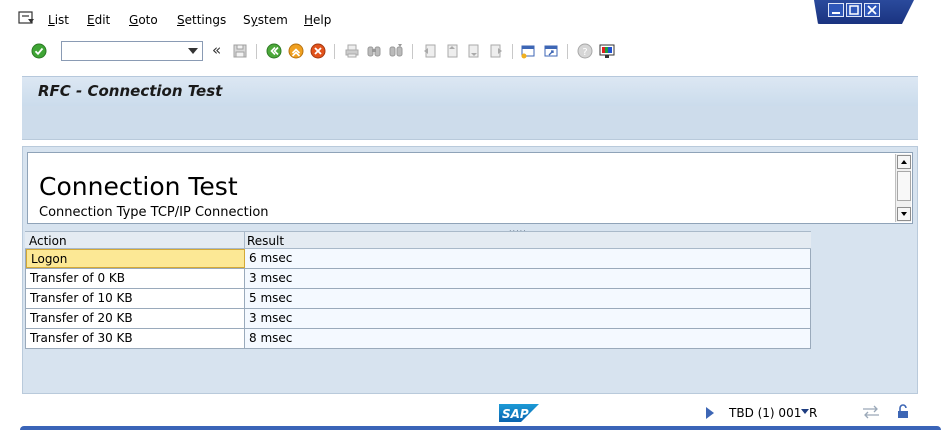 The height and width of the screenshot is (430, 941). What do you see at coordinates (135, 338) in the screenshot?
I see `cell-action: Transfer of 30 KB` at bounding box center [135, 338].